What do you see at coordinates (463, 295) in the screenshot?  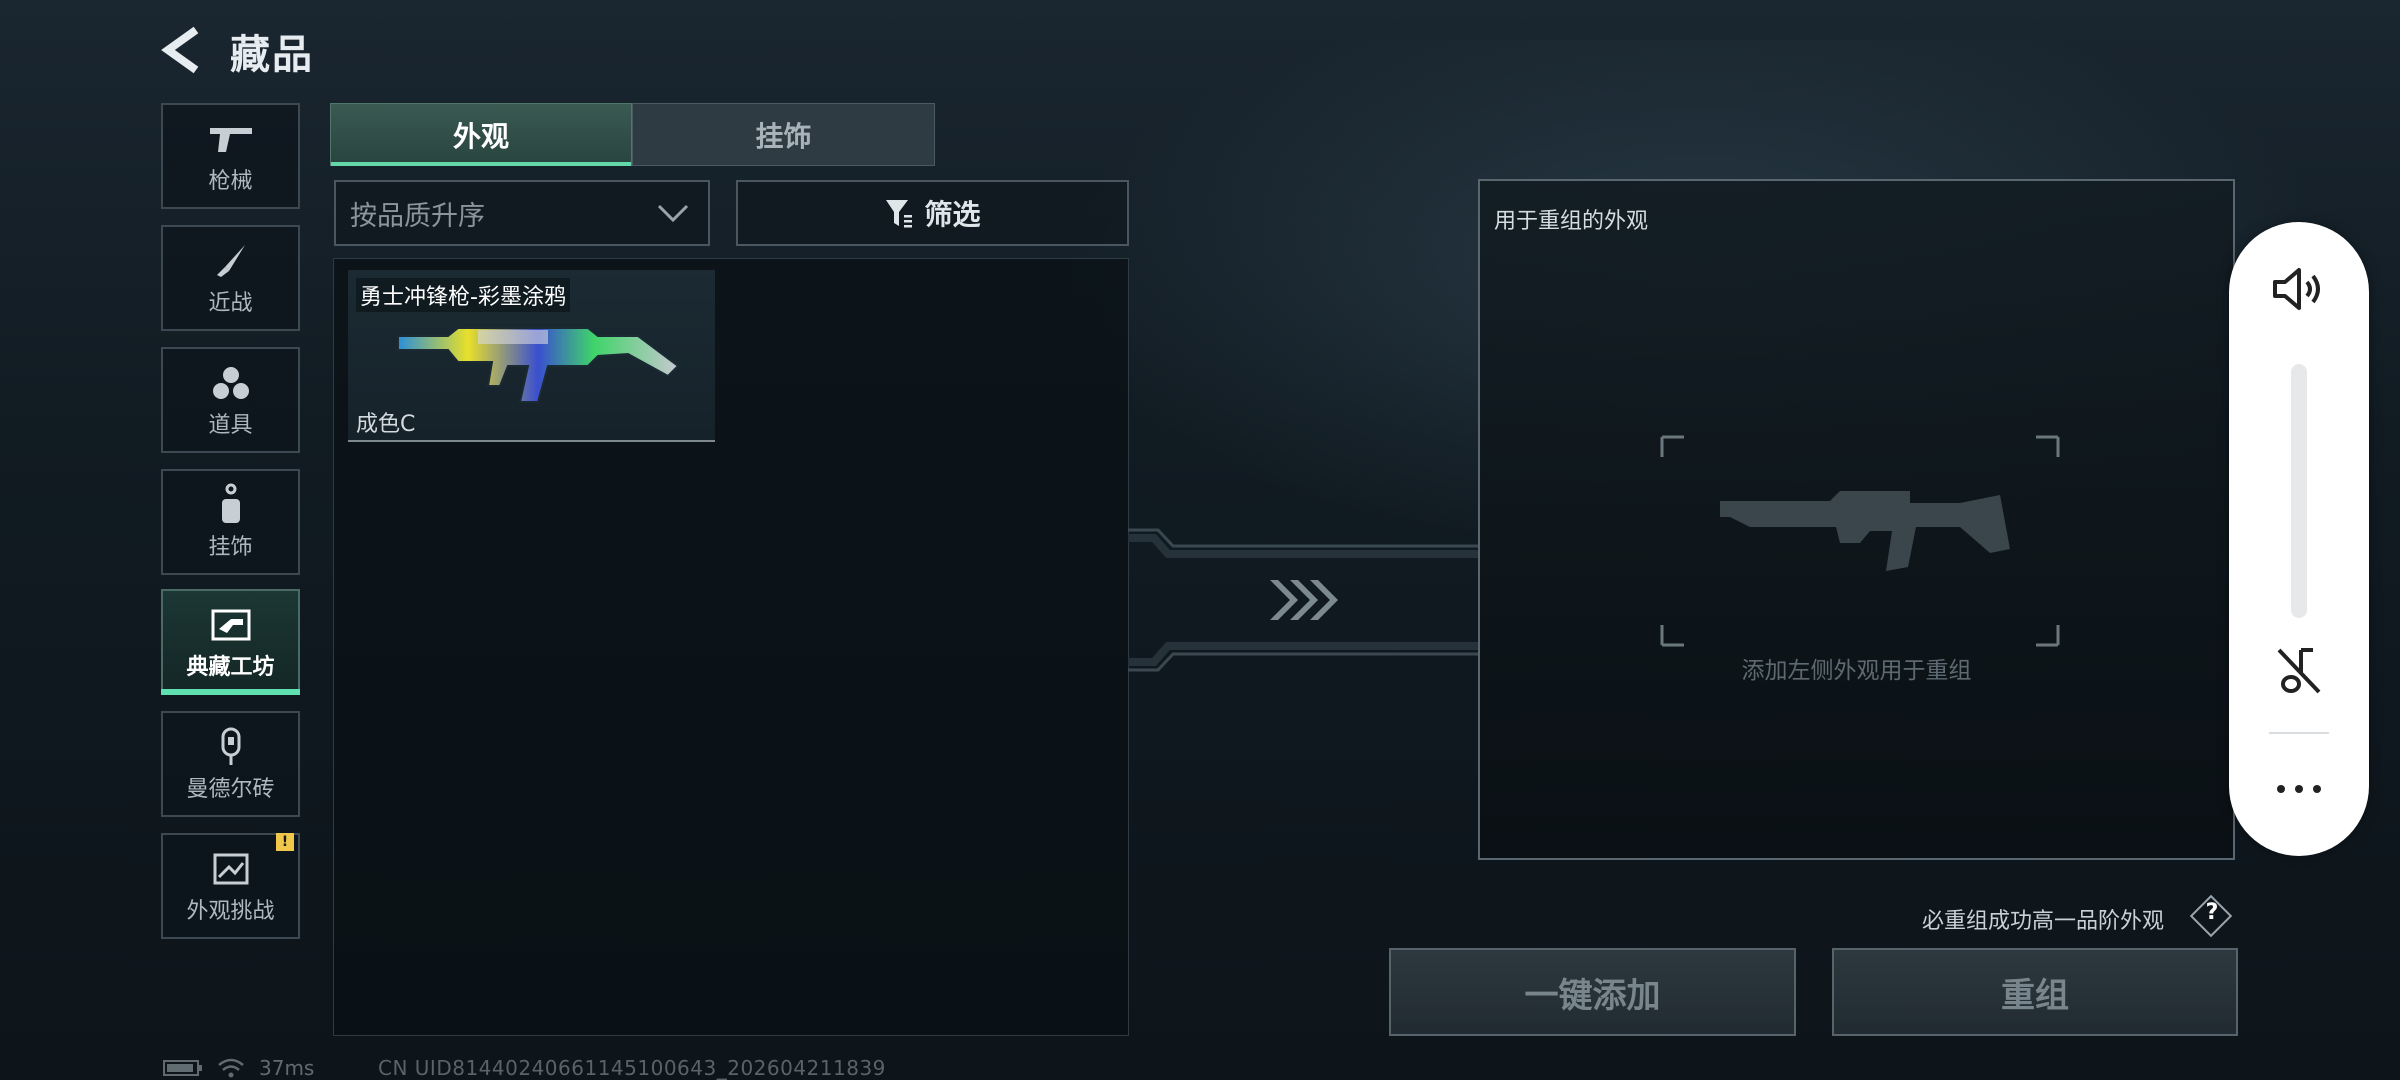 I see `skin-name: 勇士冲锋枪-彩墨涂鸦` at bounding box center [463, 295].